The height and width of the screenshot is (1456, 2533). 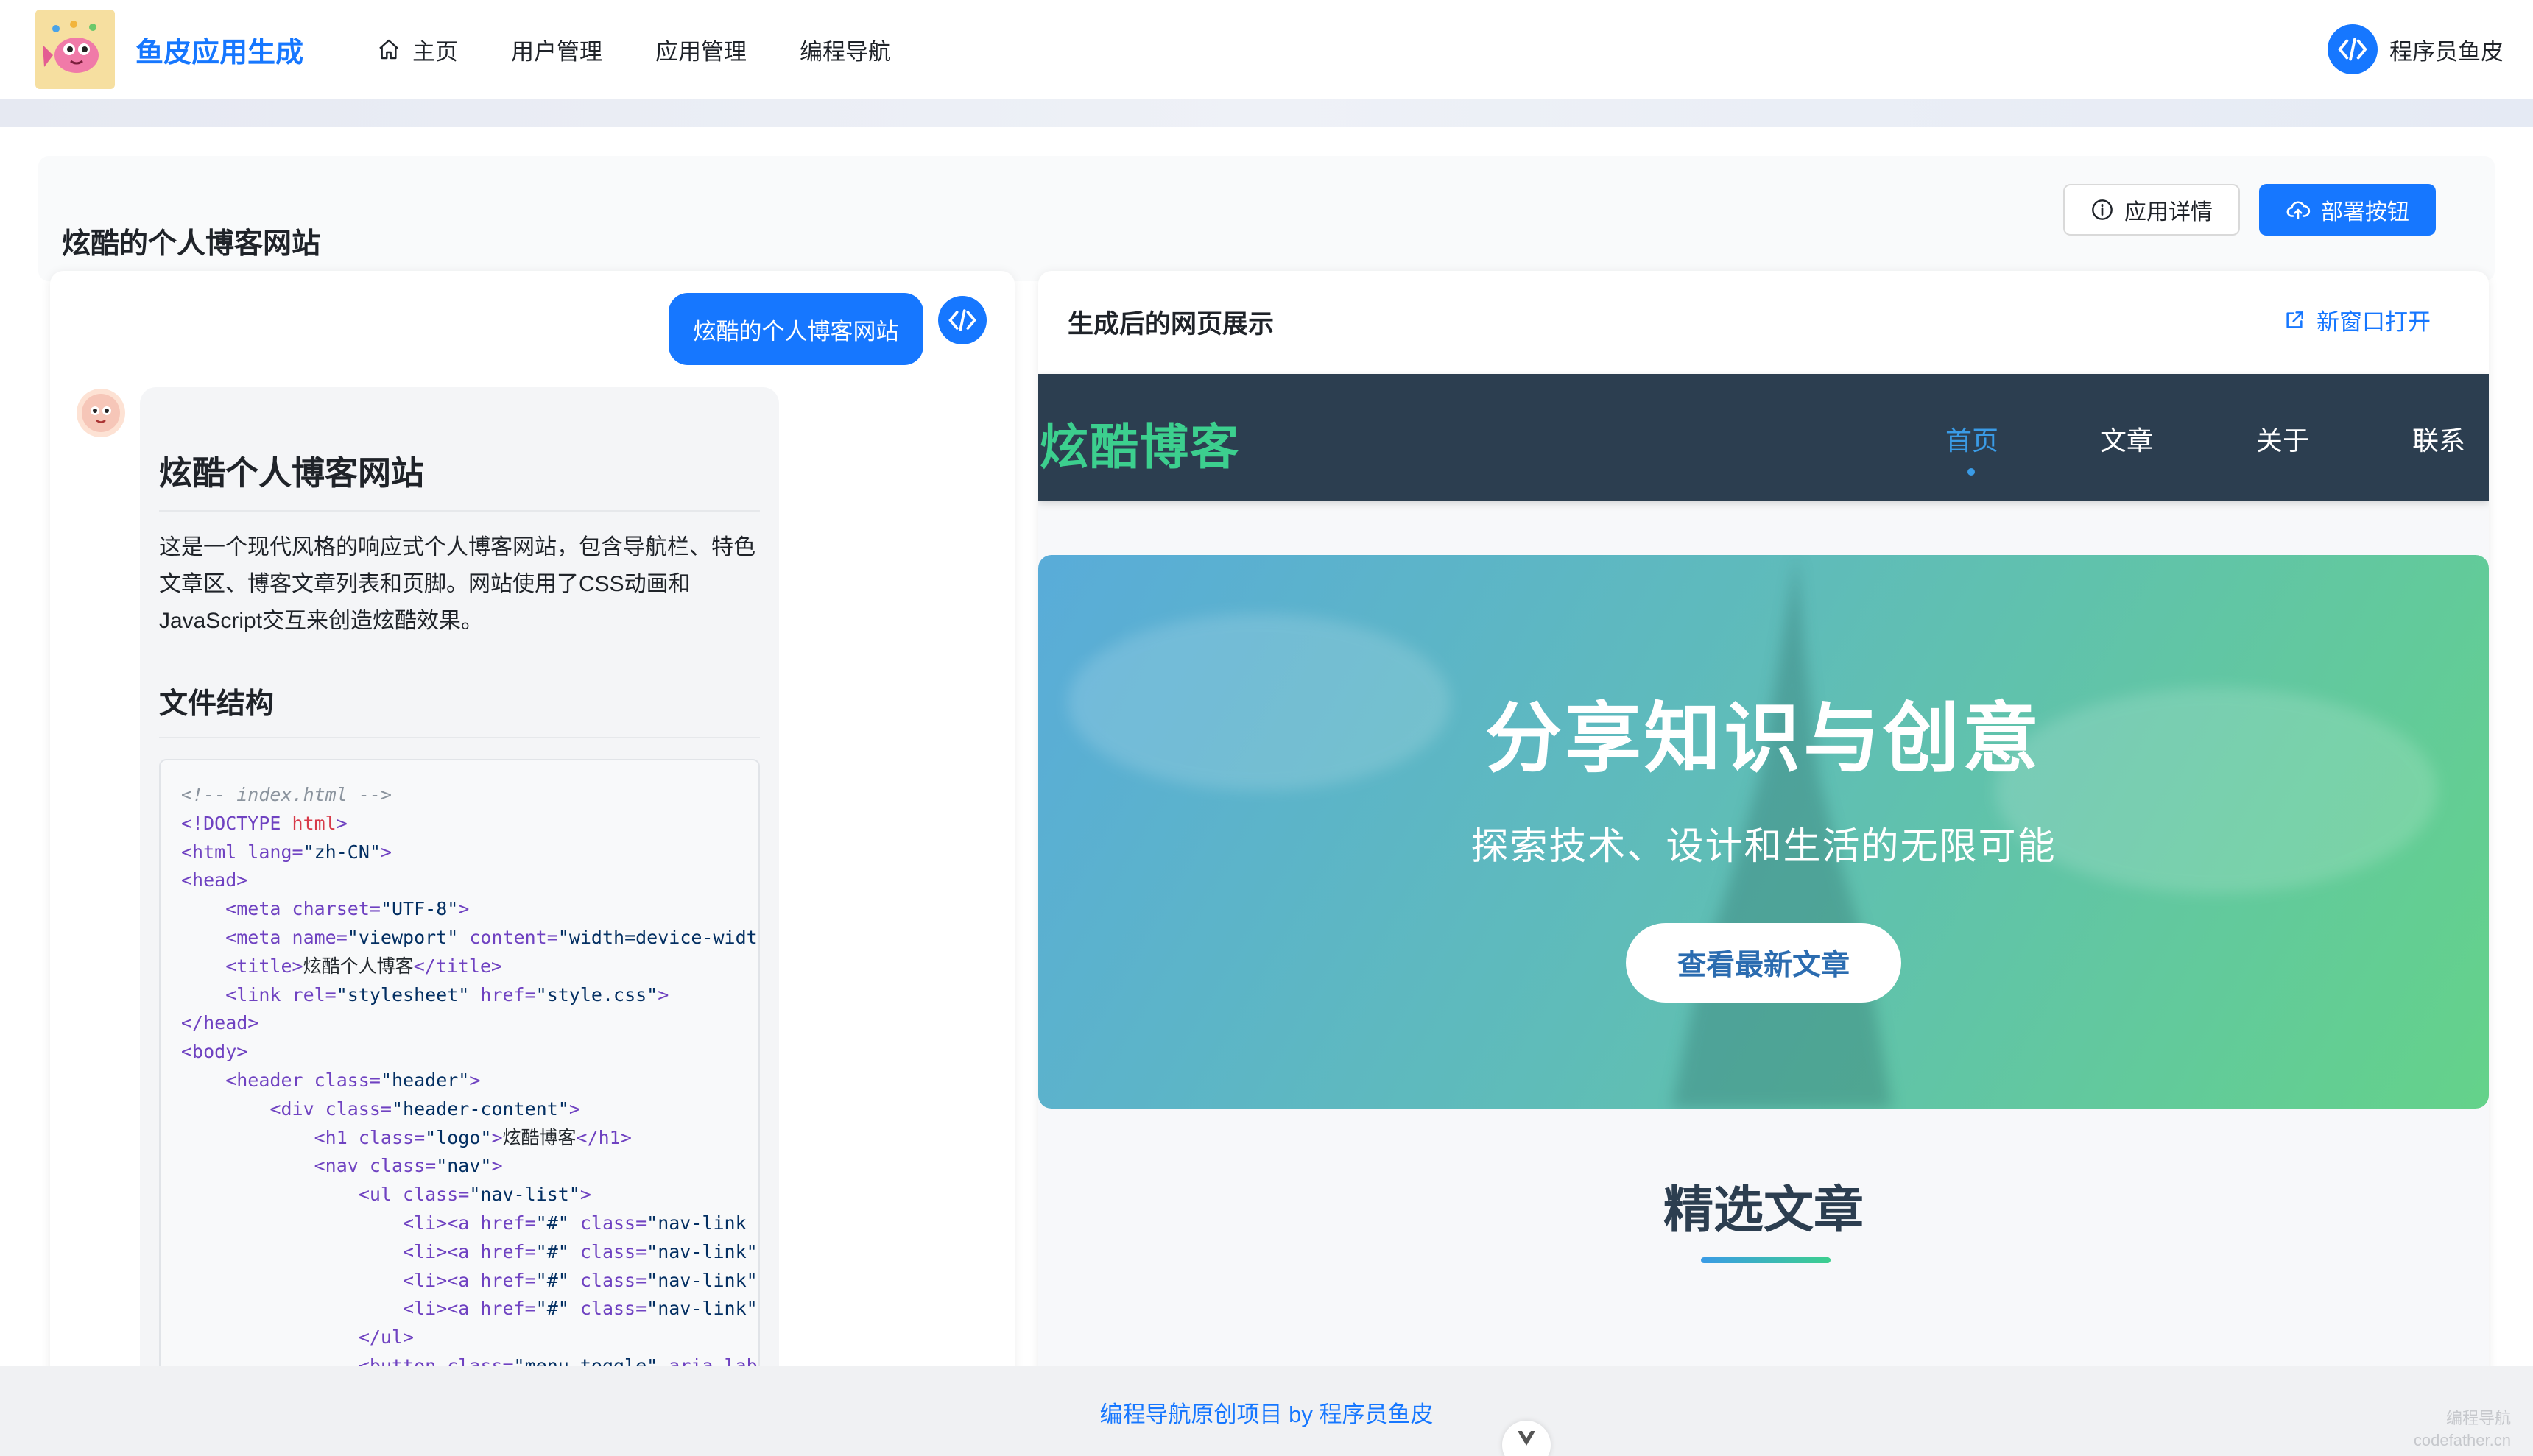 What do you see at coordinates (1971, 472) in the screenshot?
I see `active-indicator-dot` at bounding box center [1971, 472].